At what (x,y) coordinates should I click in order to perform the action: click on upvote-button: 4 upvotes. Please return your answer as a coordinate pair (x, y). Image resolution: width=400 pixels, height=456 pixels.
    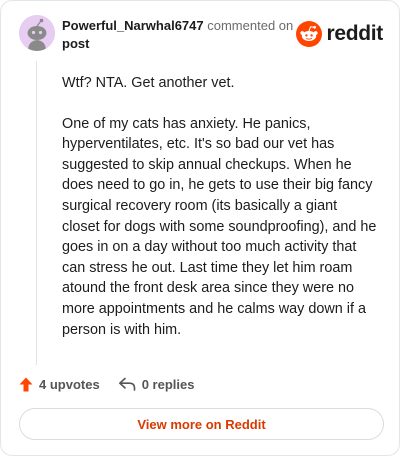
    Looking at the image, I should click on (59, 384).